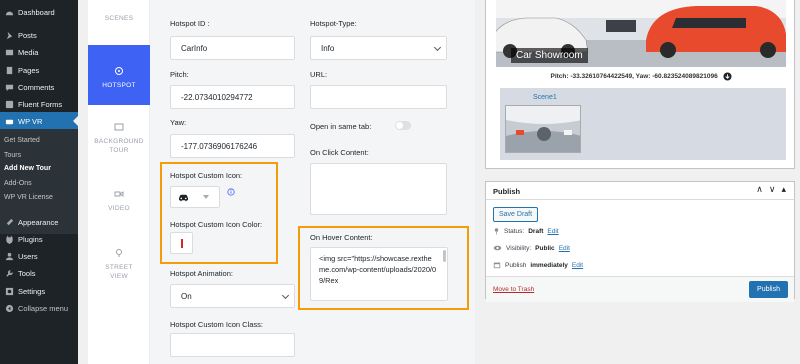  I want to click on icon-class-label: Hotspot Custom Icon Class:, so click(216, 324).